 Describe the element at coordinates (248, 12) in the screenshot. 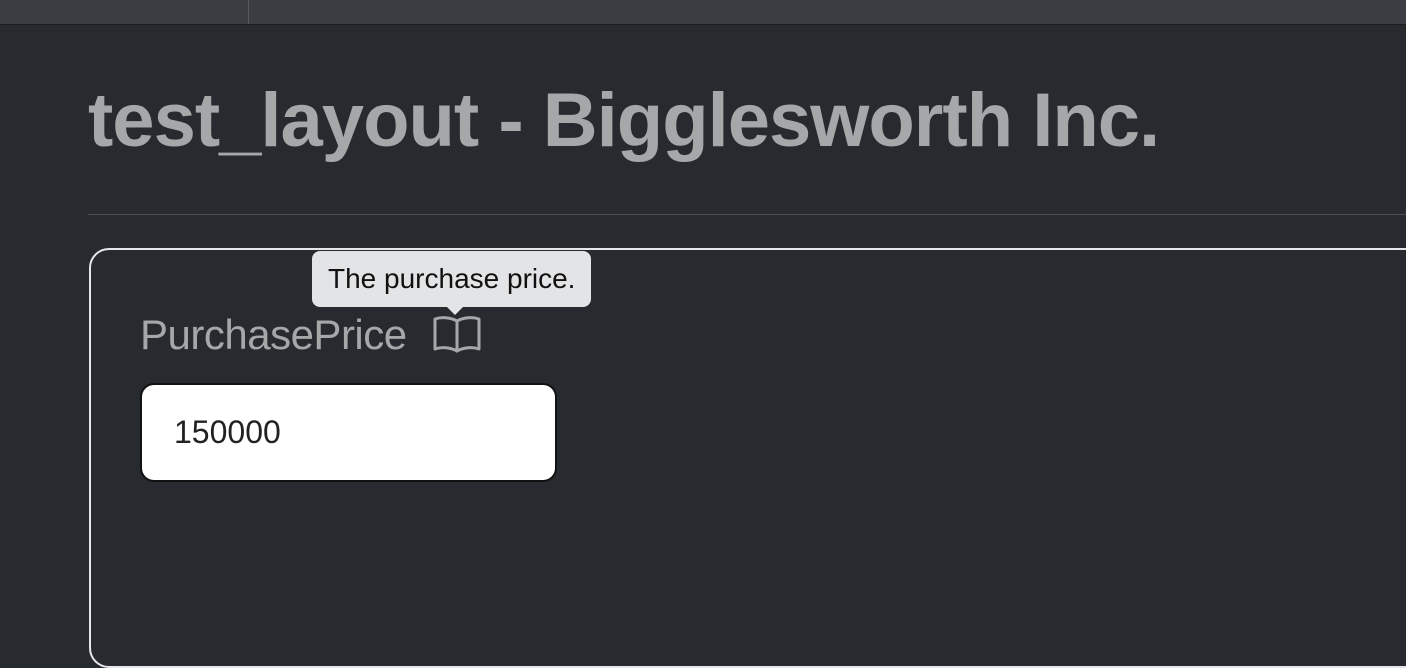

I see `toolbar-divider` at that location.